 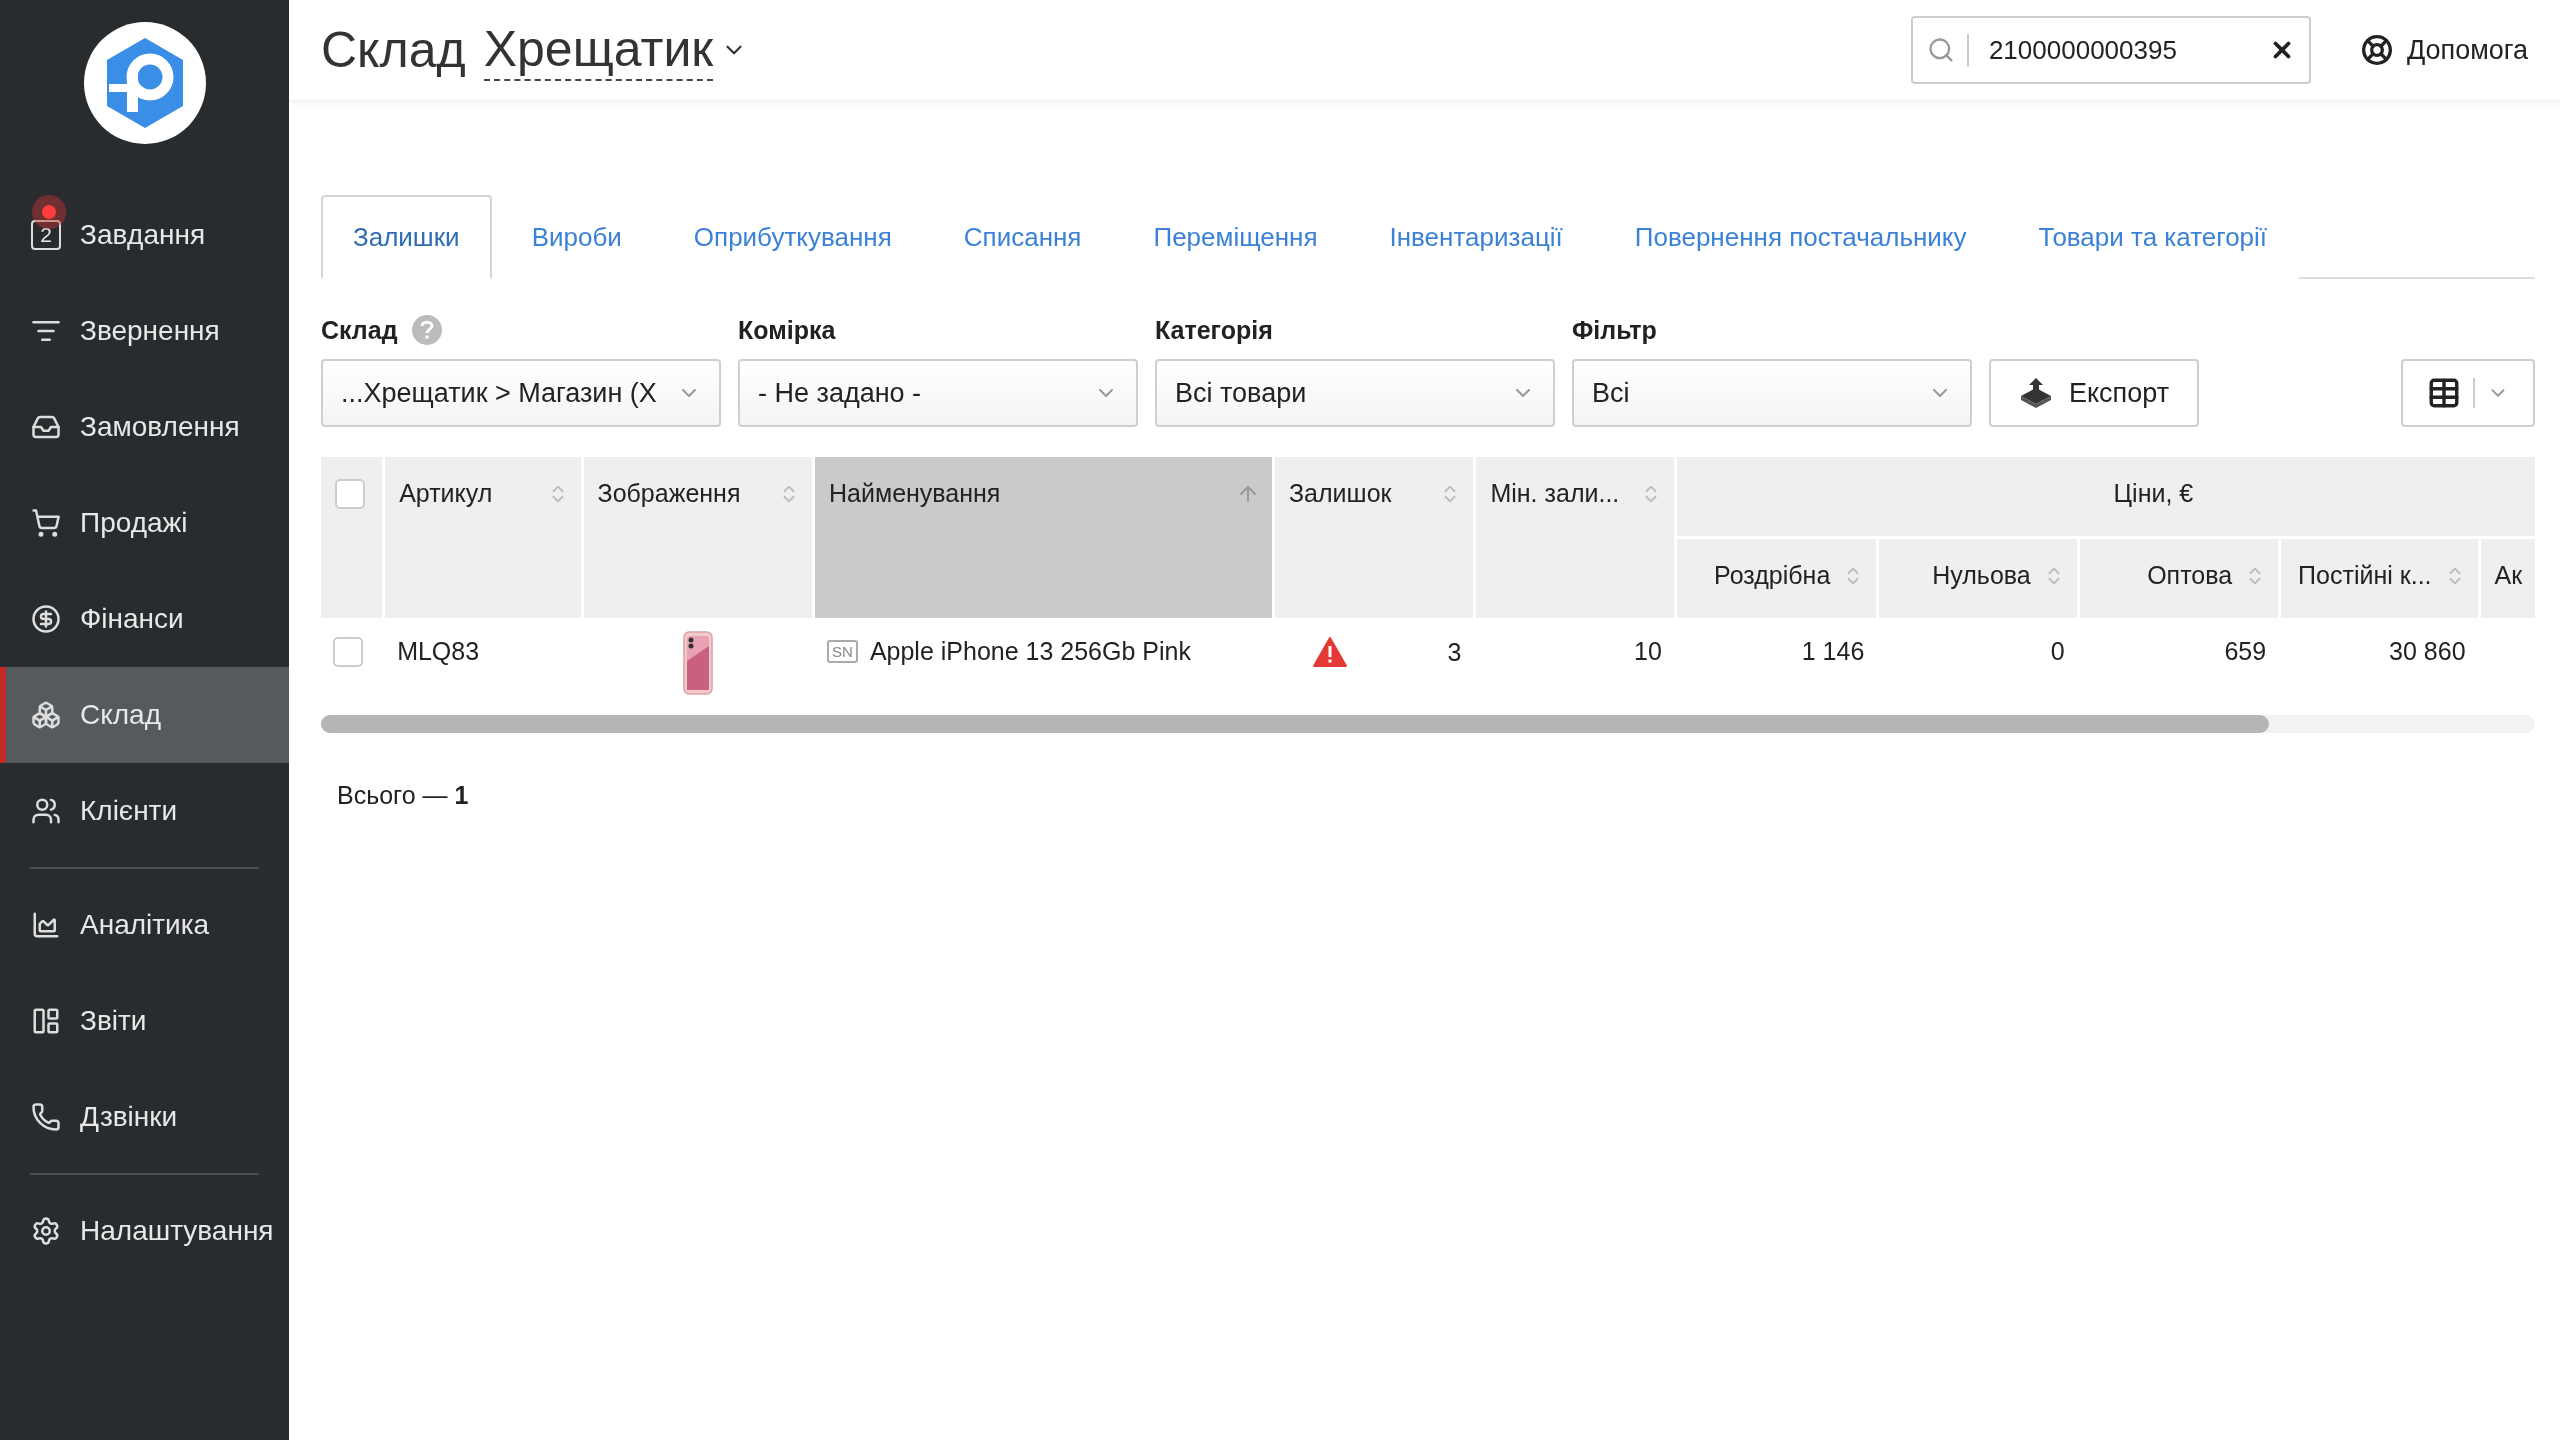 I want to click on sidebar-item: Звіти, so click(x=144, y=1021).